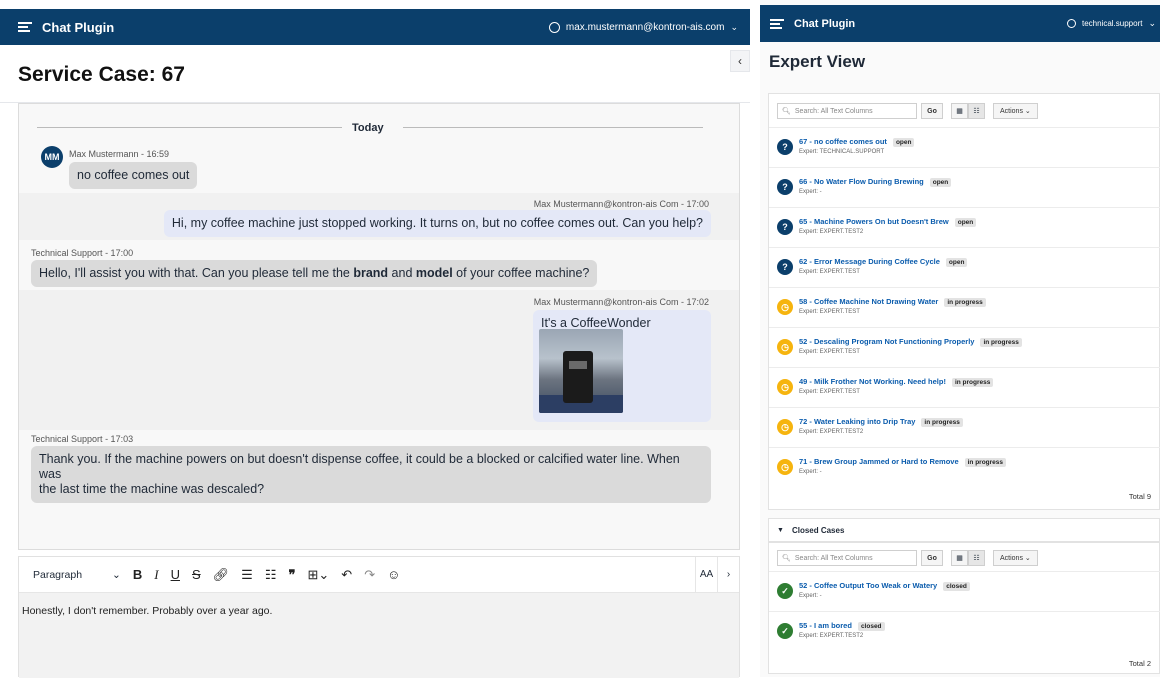 This screenshot has width=1160, height=678. Describe the element at coordinates (786, 111) in the screenshot. I see `search-icon: 🔍︎` at that location.